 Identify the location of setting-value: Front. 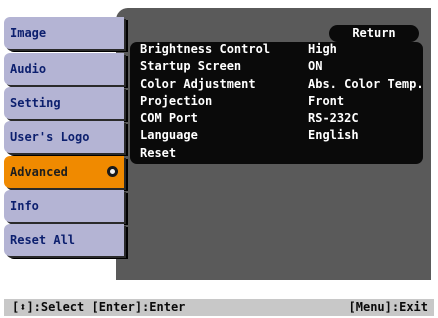
(326, 101).